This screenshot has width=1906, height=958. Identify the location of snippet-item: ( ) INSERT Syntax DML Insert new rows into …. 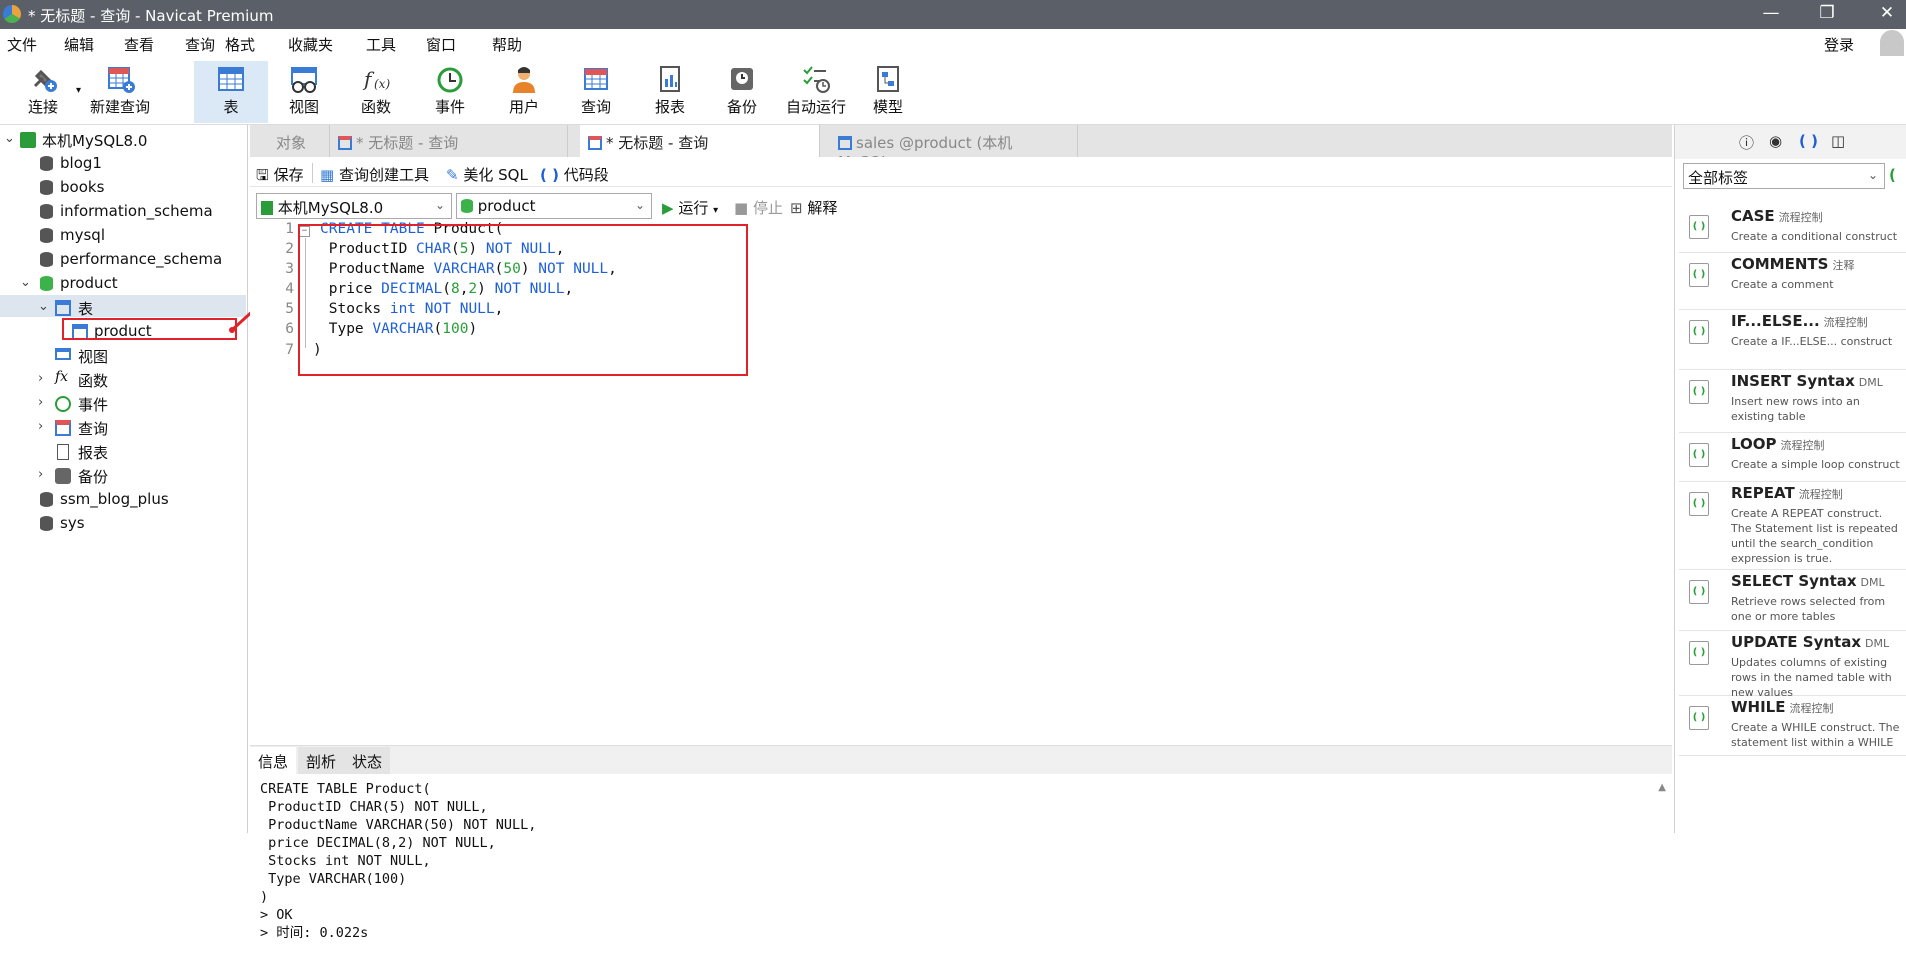
(1792, 401).